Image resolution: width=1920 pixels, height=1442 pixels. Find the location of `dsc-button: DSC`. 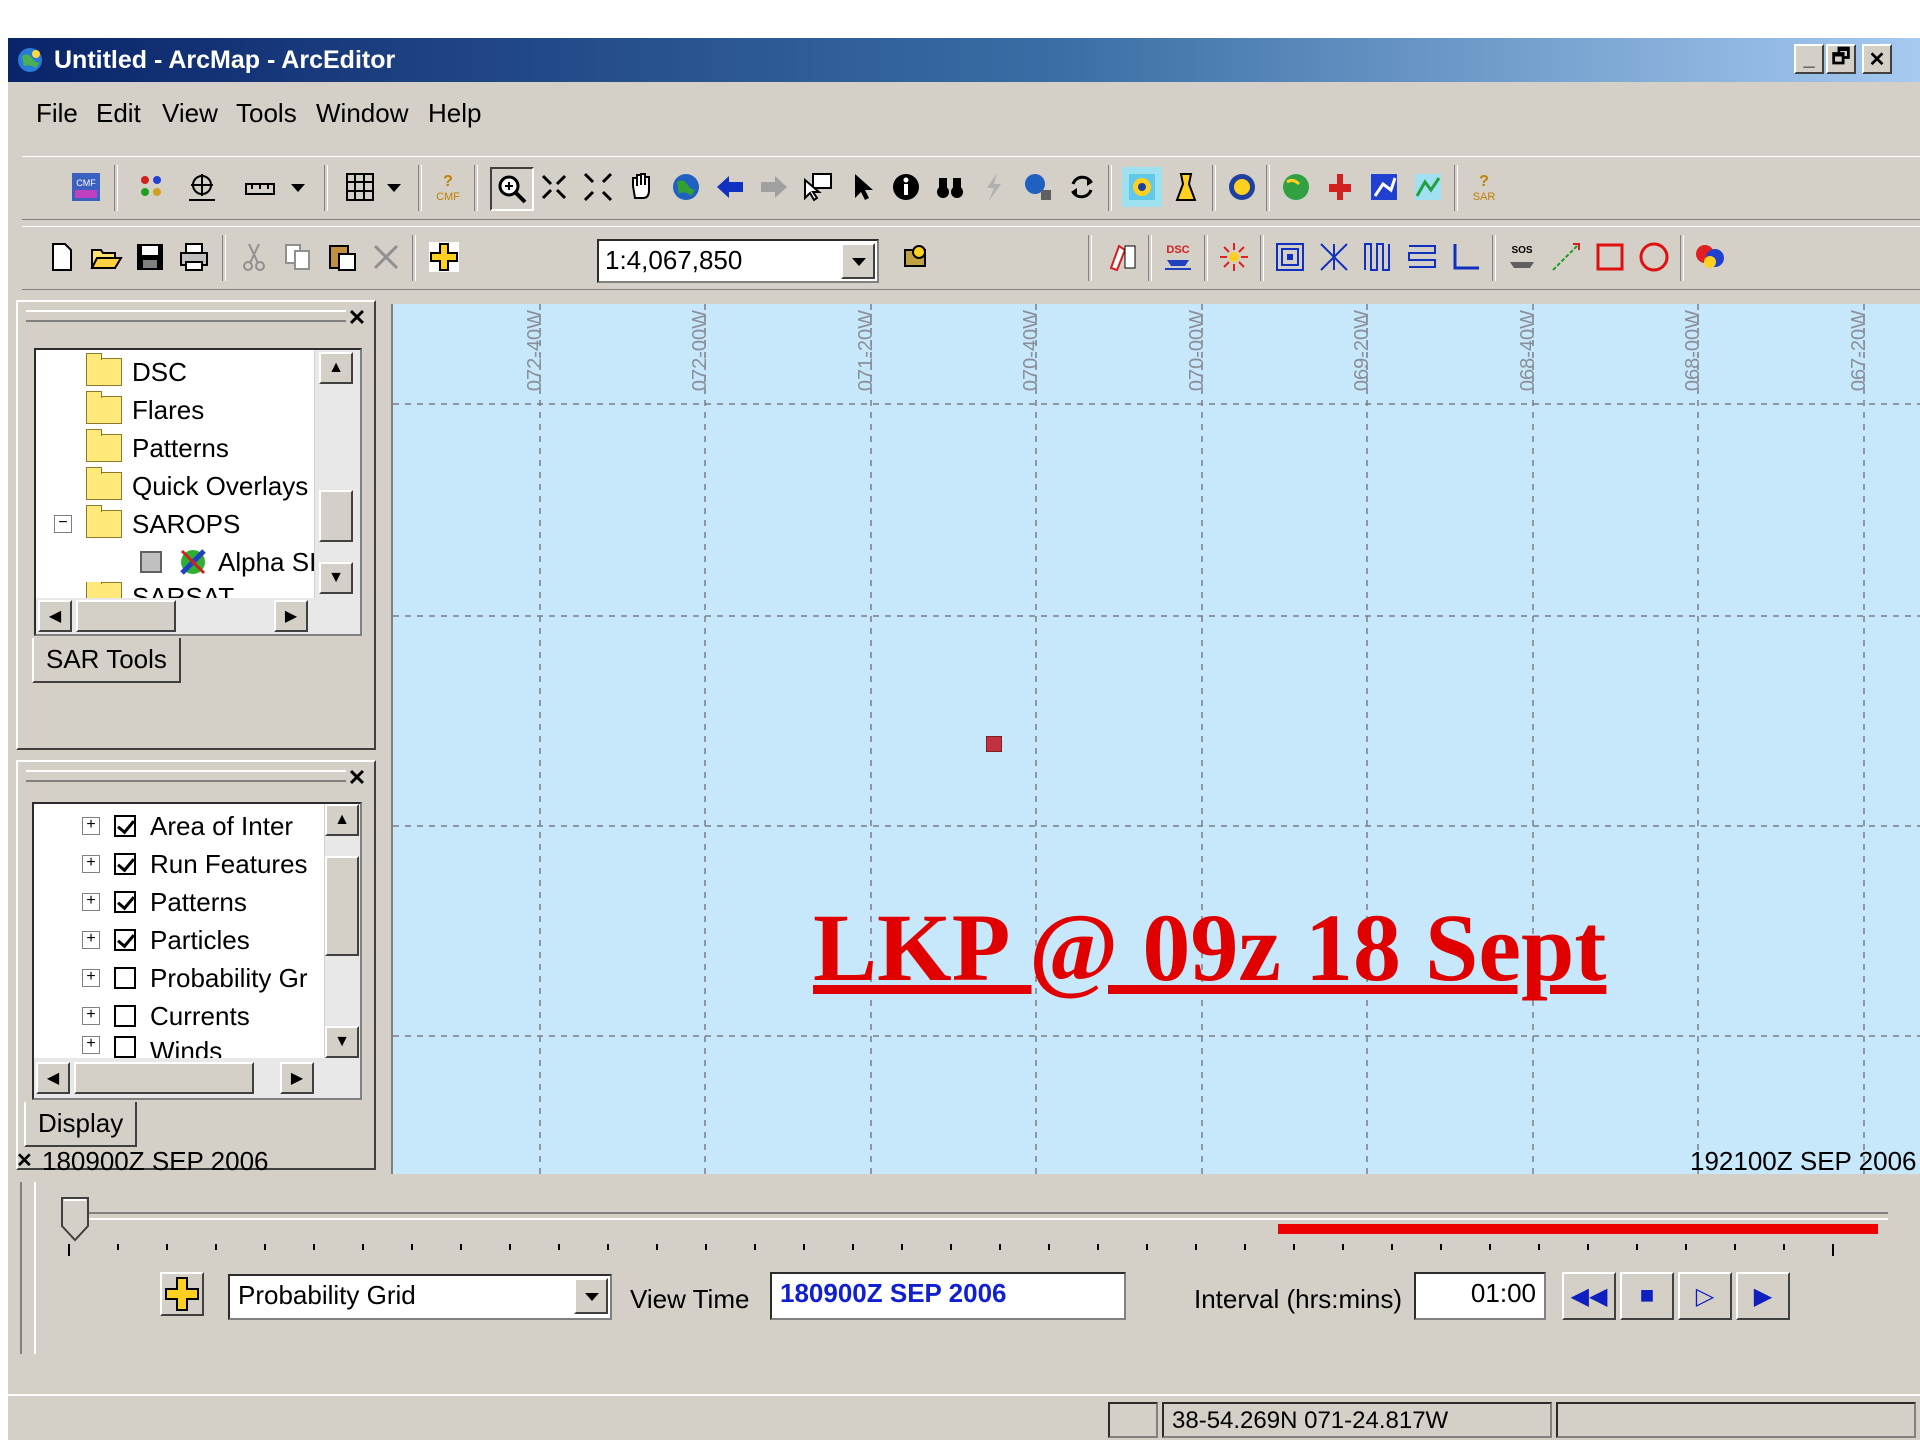

dsc-button: DSC is located at coordinates (1178, 257).